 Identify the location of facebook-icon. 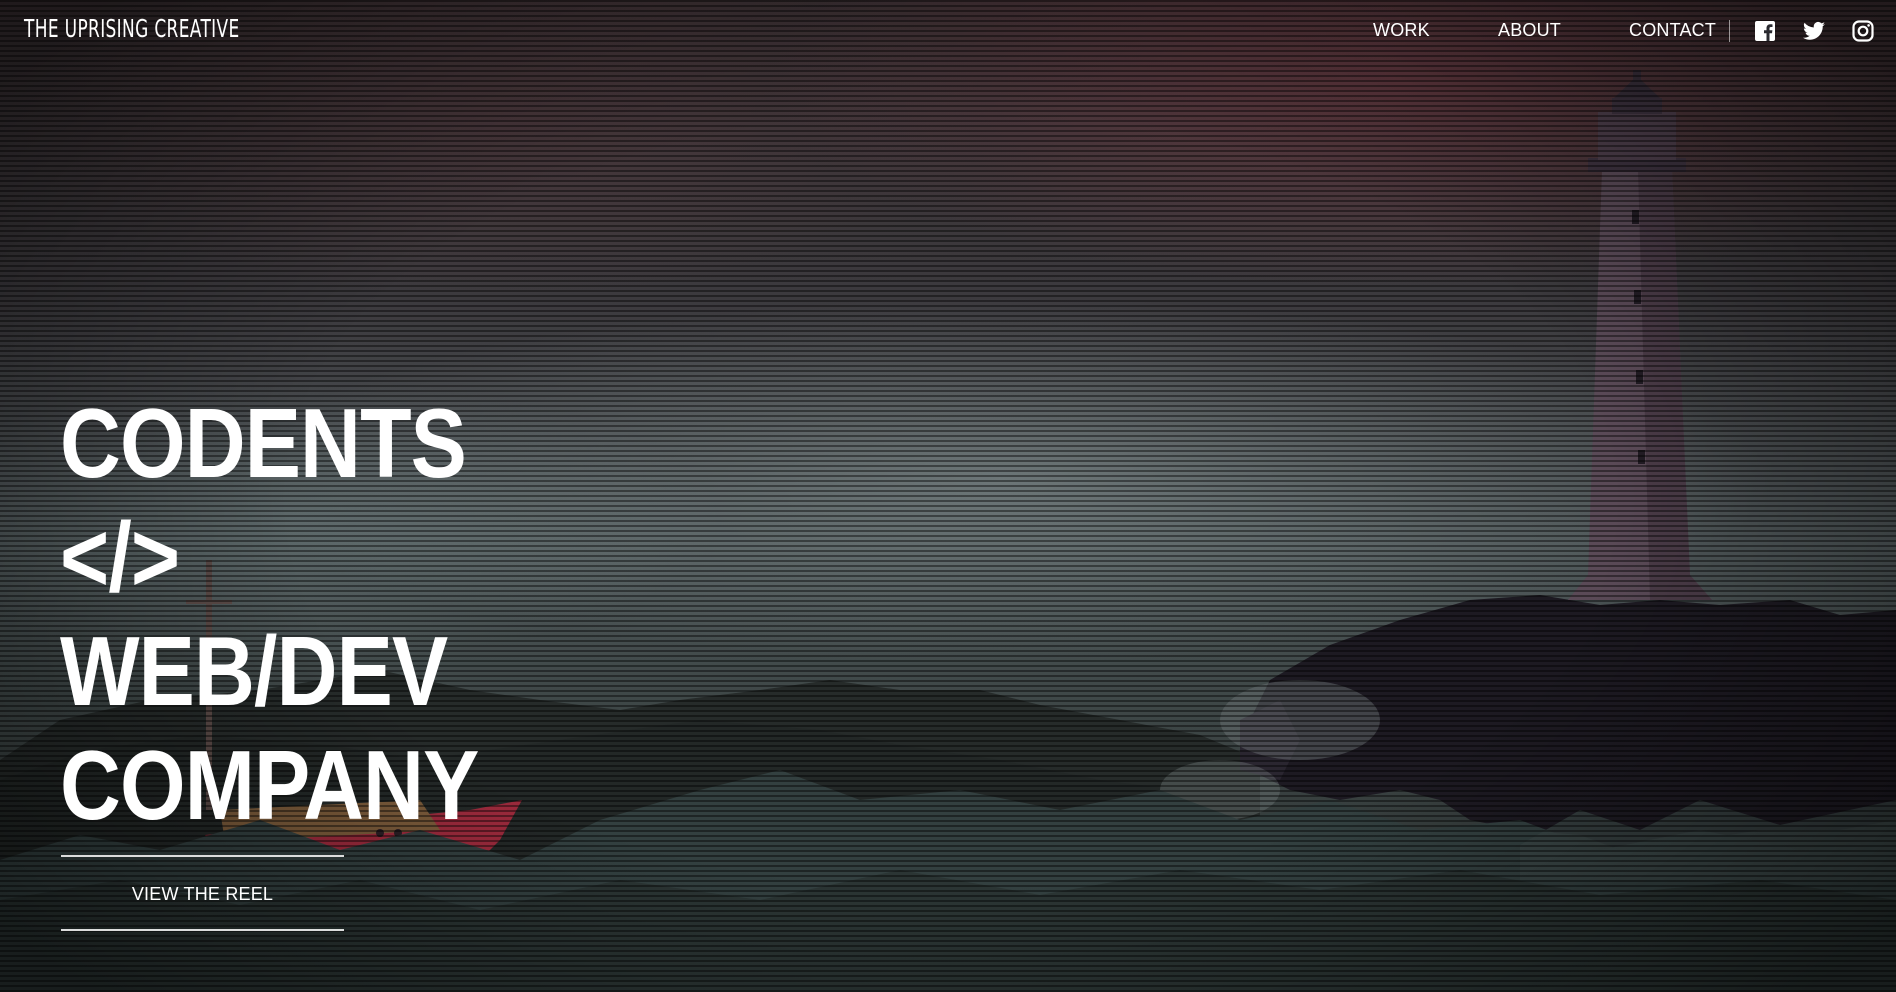
(1765, 31).